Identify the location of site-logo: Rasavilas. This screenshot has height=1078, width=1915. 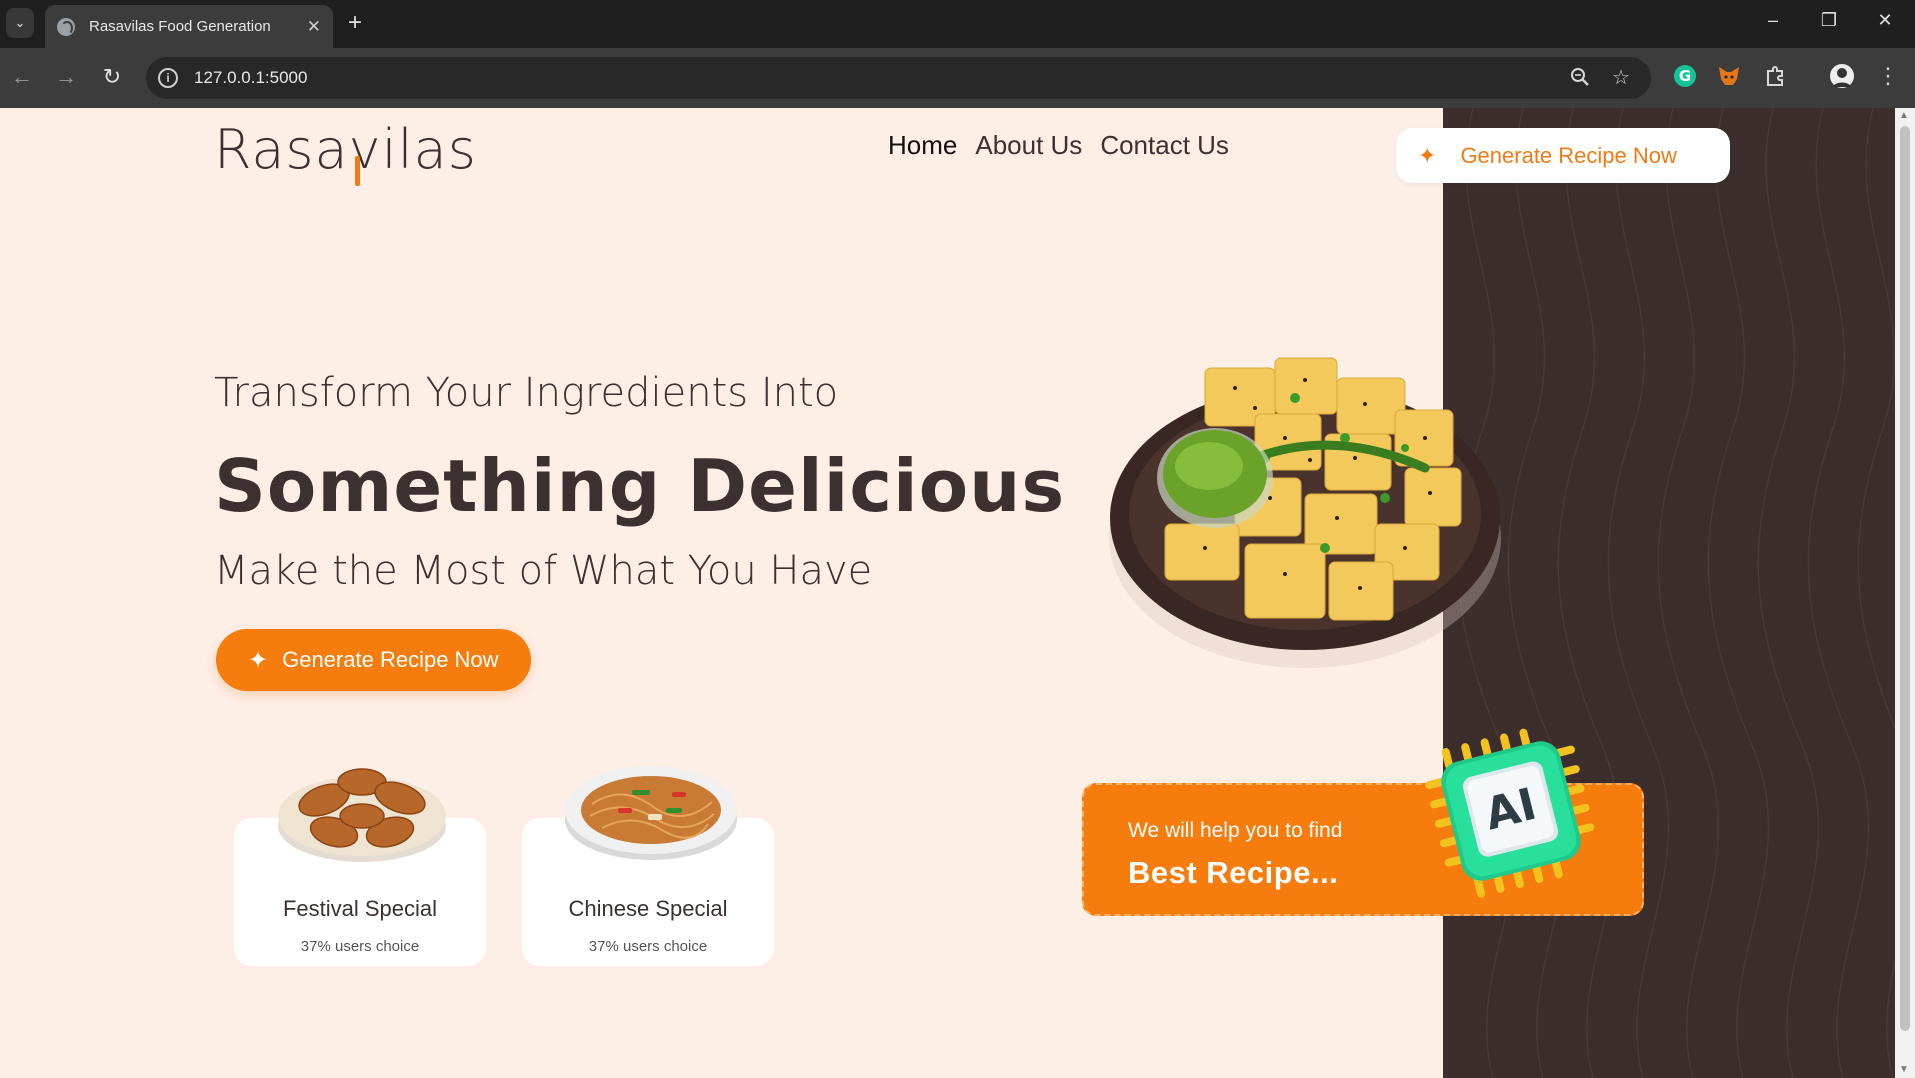
(345, 149).